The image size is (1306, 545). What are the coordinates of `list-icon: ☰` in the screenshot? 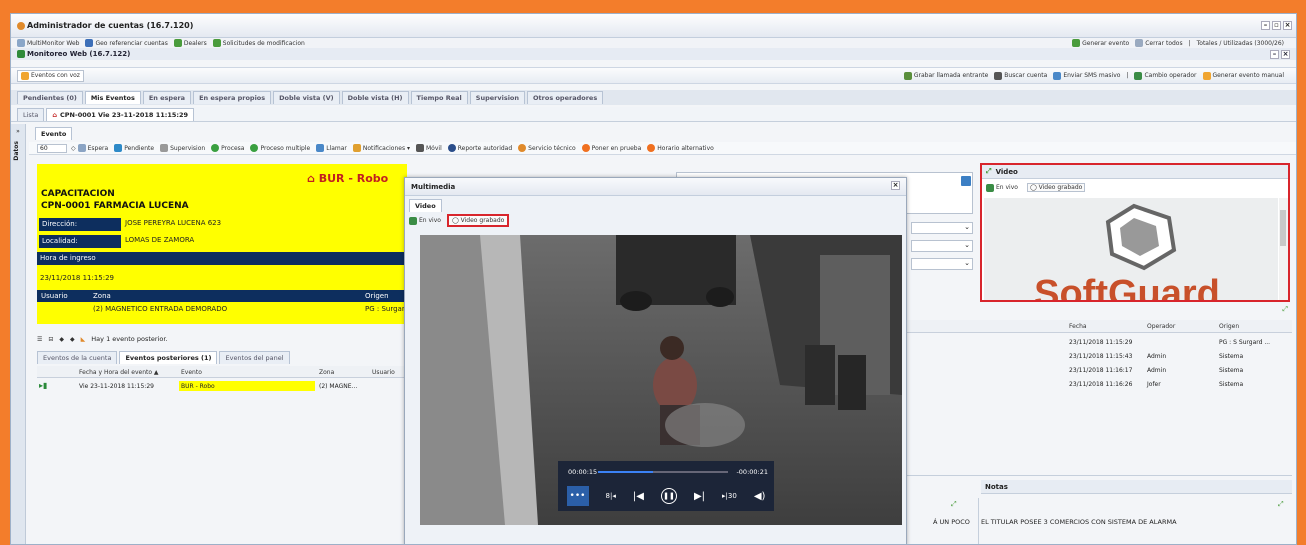 It's located at (39, 339).